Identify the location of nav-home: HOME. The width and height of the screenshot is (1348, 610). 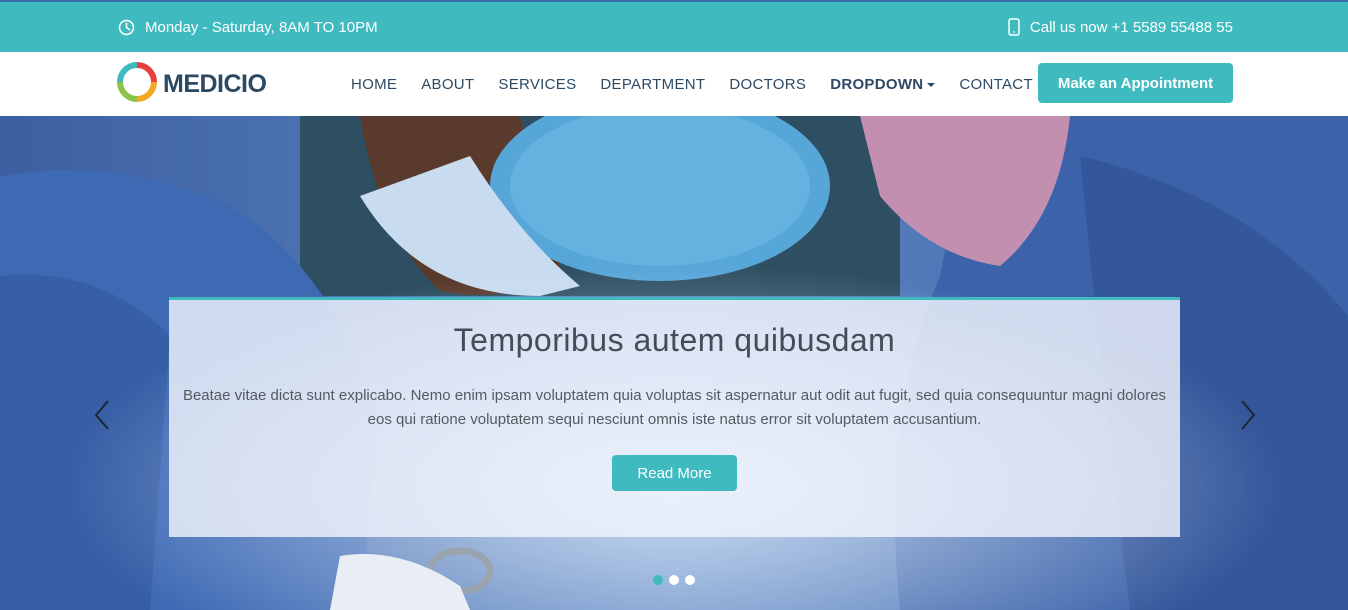
(374, 84).